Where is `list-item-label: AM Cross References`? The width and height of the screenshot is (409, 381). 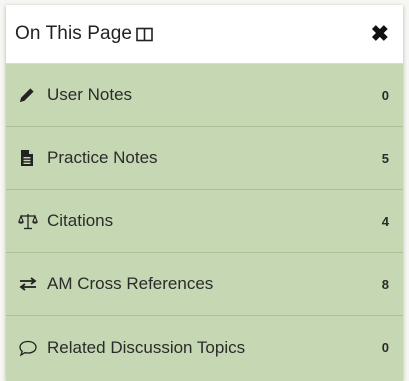
list-item-label: AM Cross References is located at coordinates (130, 283).